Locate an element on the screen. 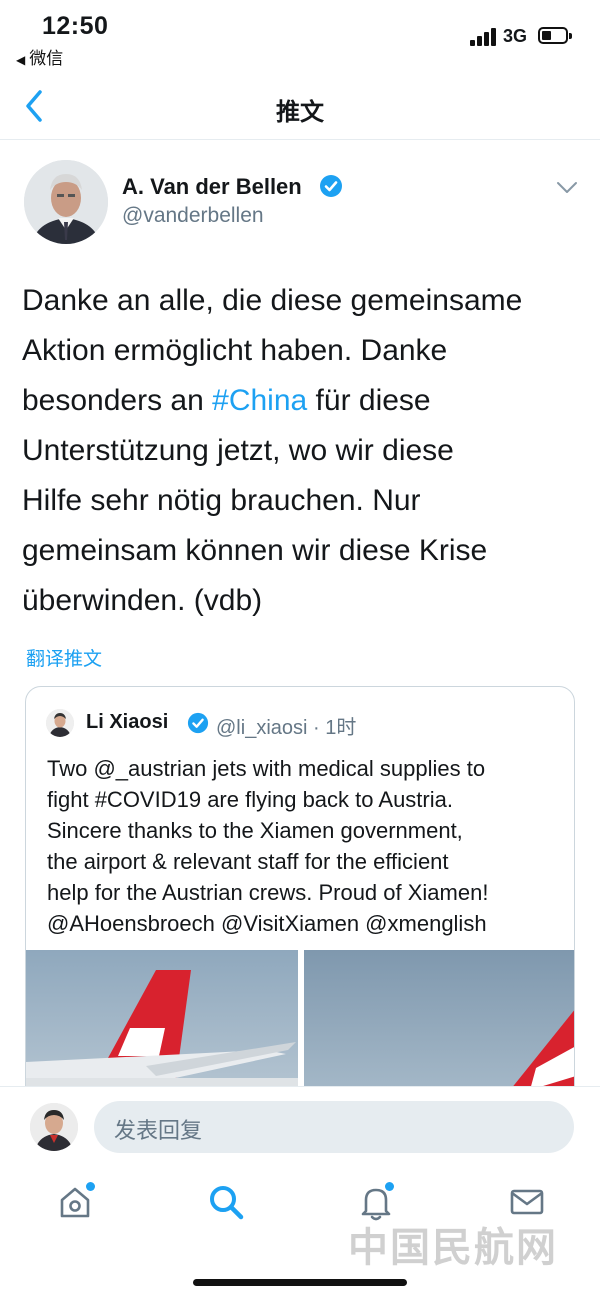 This screenshot has width=600, height=1299. battery-icon is located at coordinates (555, 35).